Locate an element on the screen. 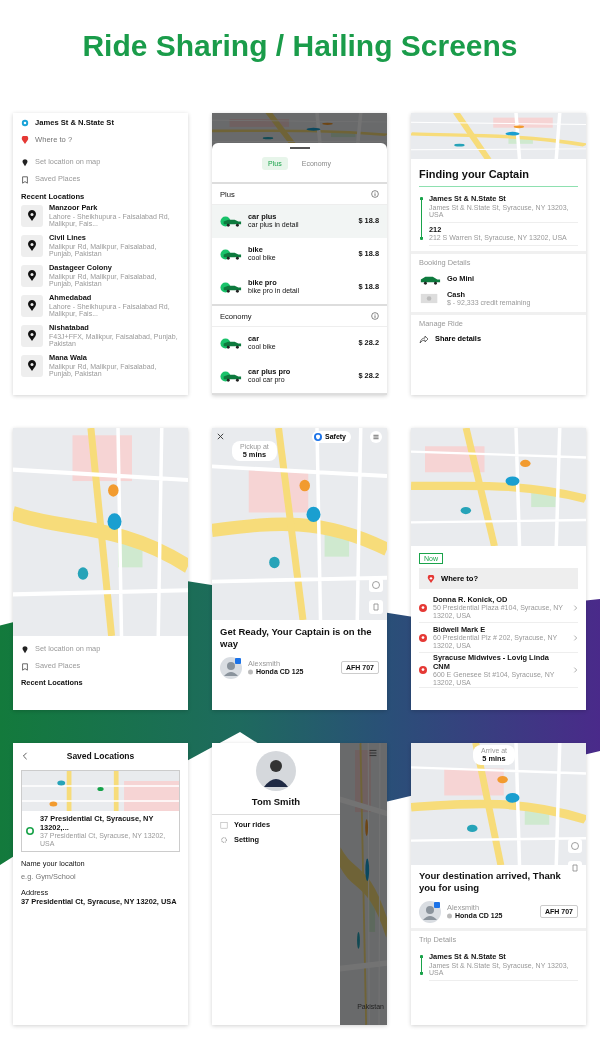 The height and width of the screenshot is (1050, 600). screen-heading: Saved Locations is located at coordinates (101, 756).